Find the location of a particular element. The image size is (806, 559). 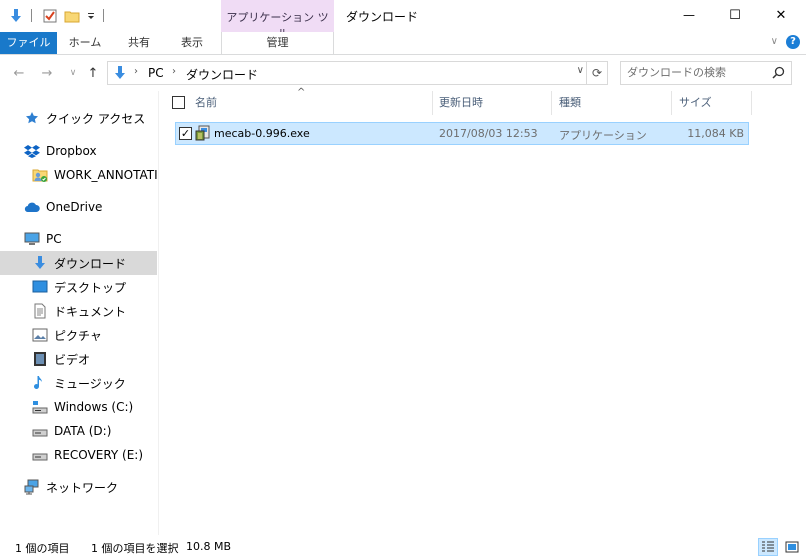

context-tab-group: アプリケーション ツール is located at coordinates (277, 20).